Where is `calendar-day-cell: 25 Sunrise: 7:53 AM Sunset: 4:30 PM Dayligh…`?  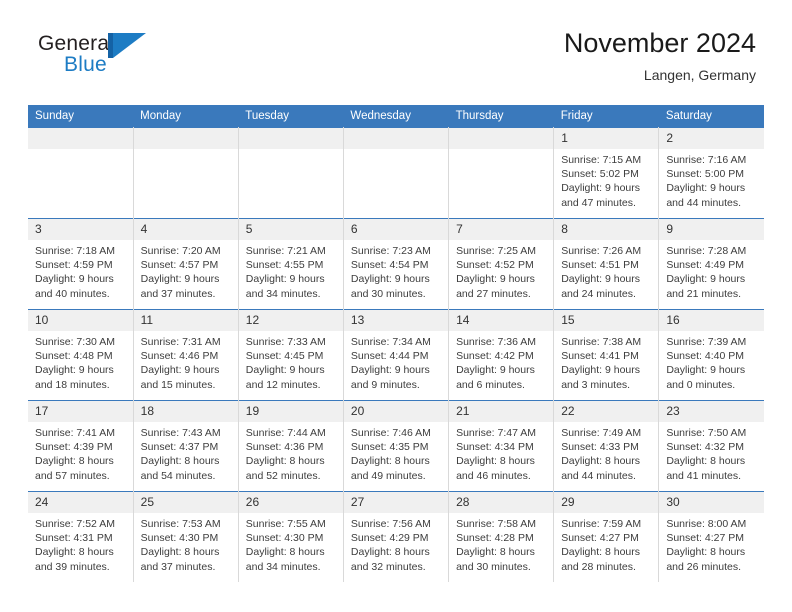
calendar-day-cell: 25 Sunrise: 7:53 AM Sunset: 4:30 PM Dayligh… is located at coordinates (186, 536).